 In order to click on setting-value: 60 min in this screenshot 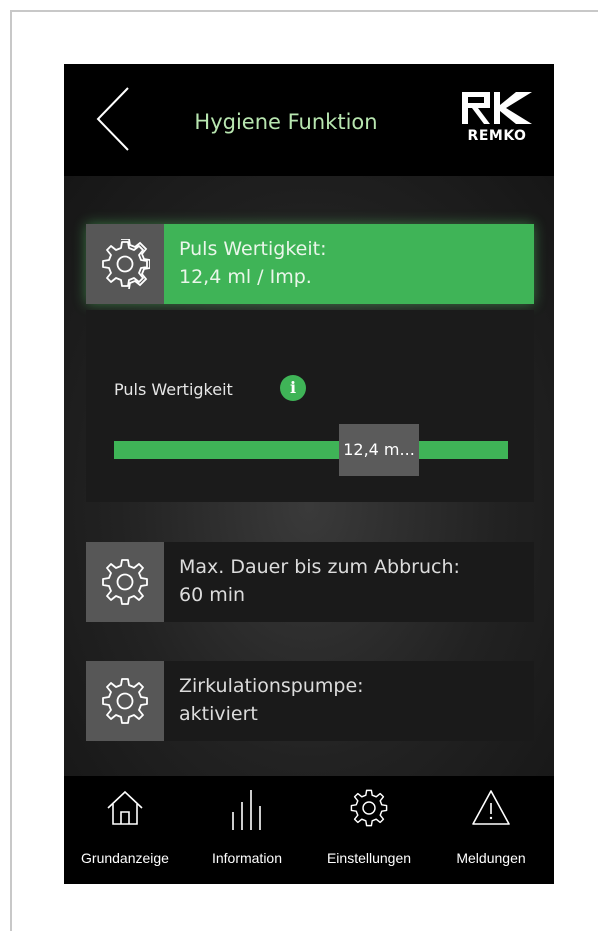, I will do `click(212, 595)`.